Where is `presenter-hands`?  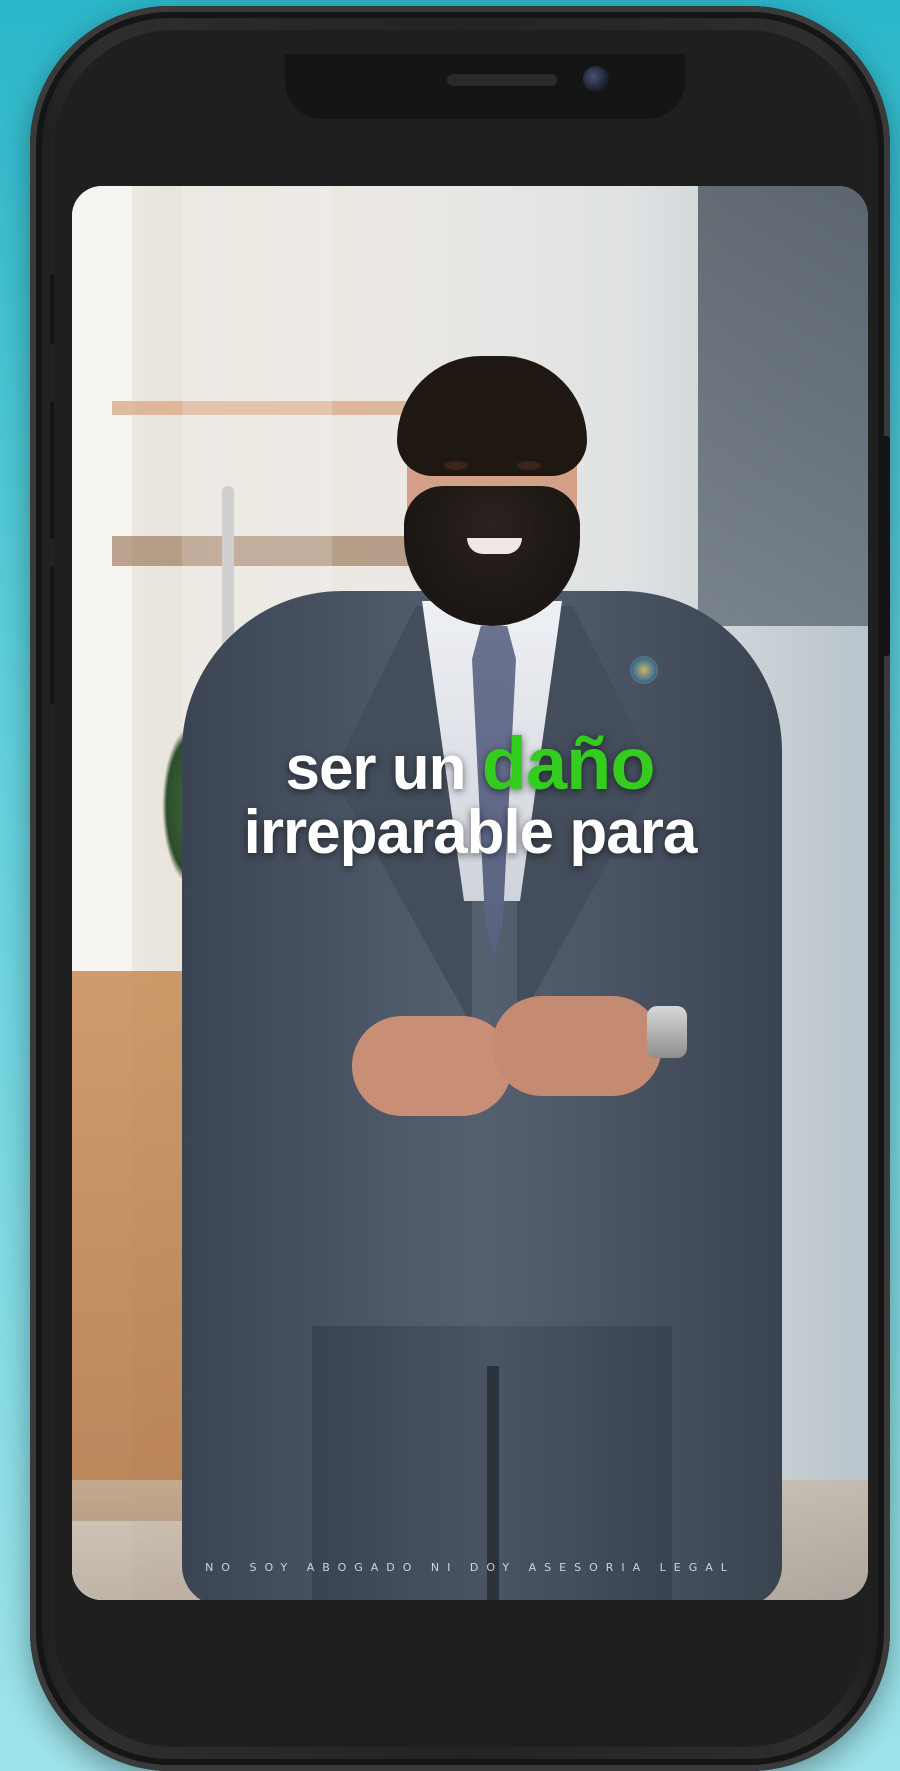
presenter-hands is located at coordinates (512, 1061).